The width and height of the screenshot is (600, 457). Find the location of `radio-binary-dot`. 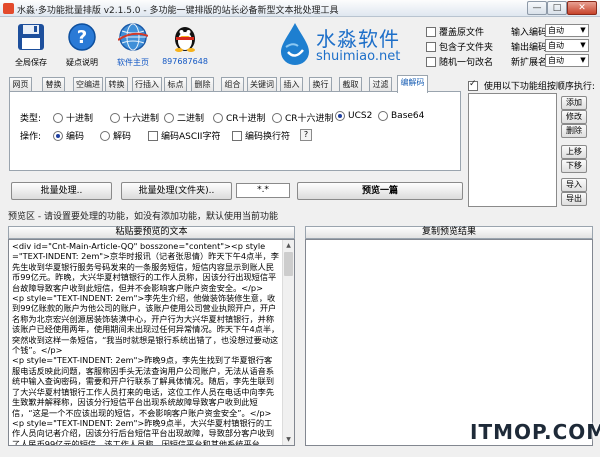

radio-binary-dot is located at coordinates (169, 117).